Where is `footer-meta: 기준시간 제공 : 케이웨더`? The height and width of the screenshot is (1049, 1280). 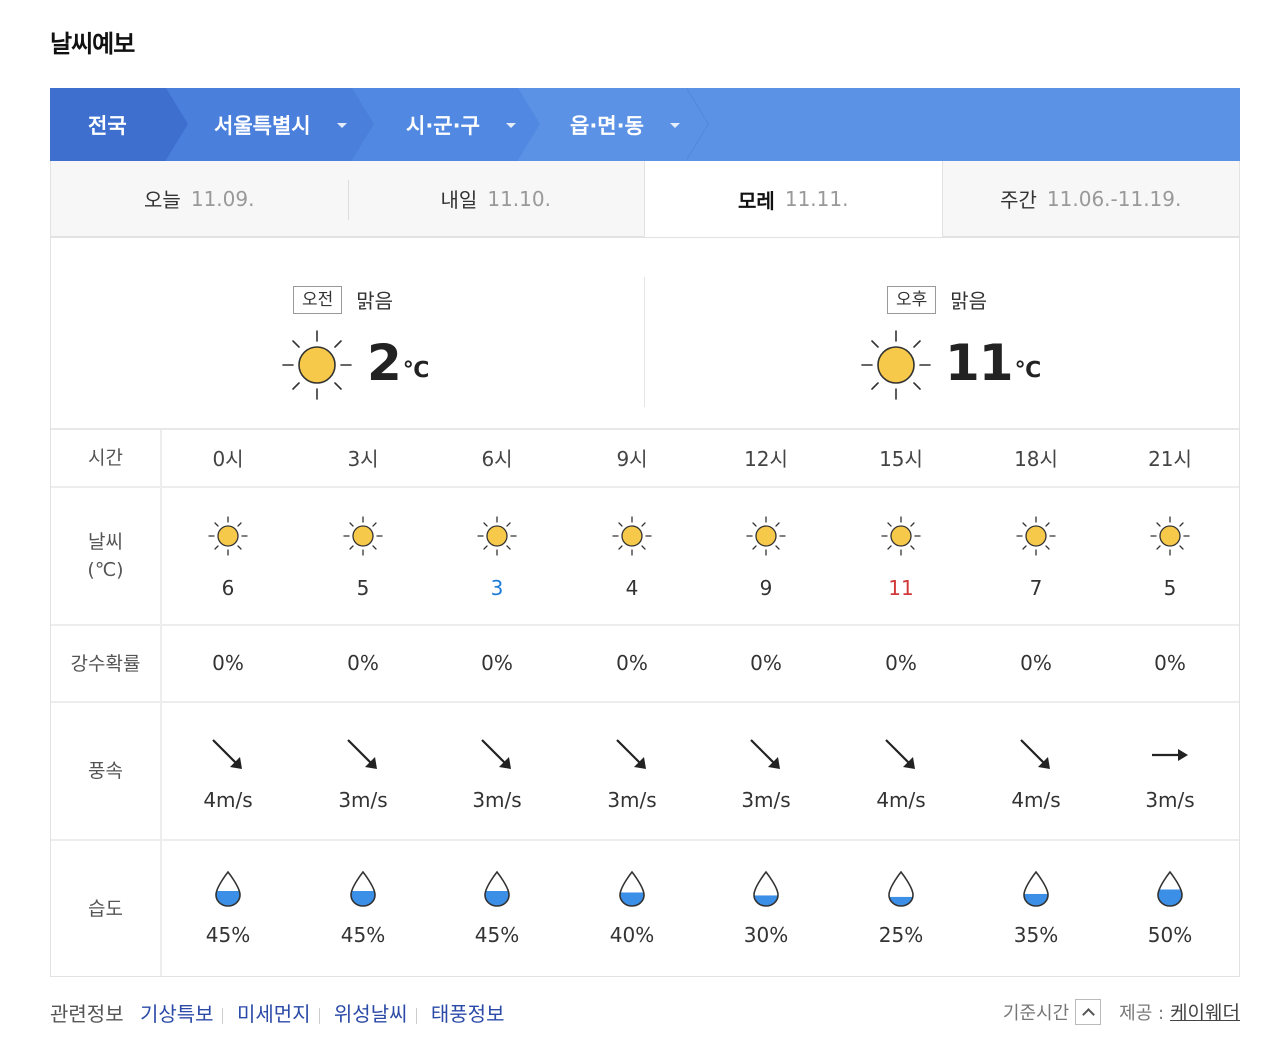
footer-meta: 기준시간 제공 : 케이웨더 is located at coordinates (1121, 1011).